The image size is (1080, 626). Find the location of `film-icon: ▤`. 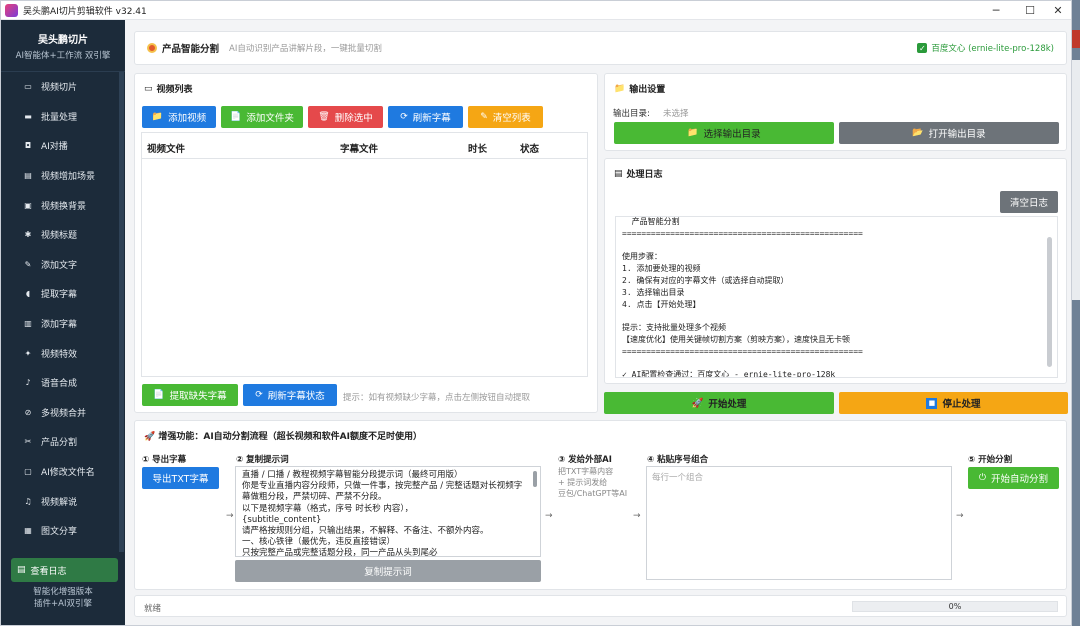

film-icon: ▤ is located at coordinates (28, 176).